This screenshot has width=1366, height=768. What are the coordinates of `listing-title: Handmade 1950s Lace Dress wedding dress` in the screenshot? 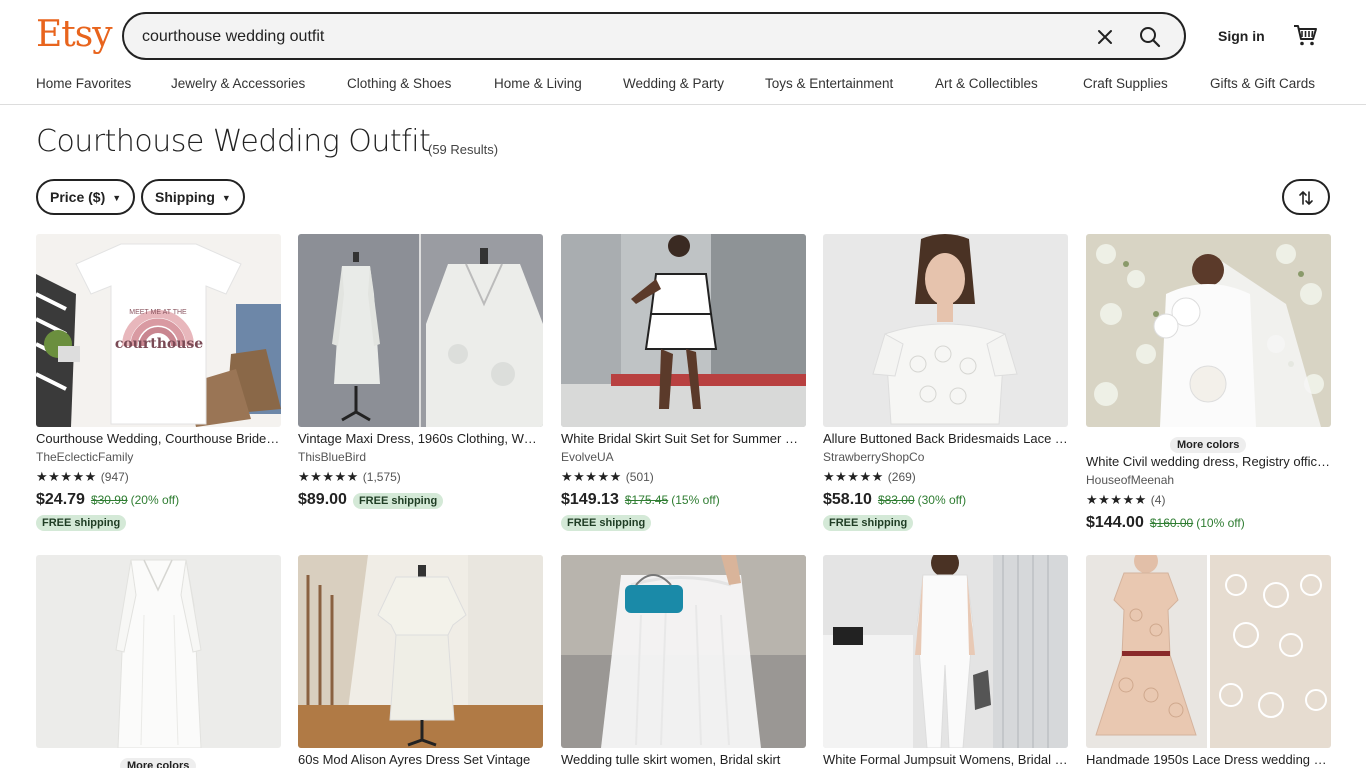 It's located at (1208, 759).